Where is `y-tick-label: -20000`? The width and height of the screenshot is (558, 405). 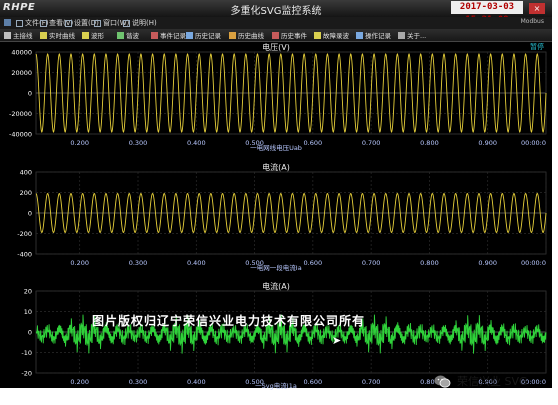
y-tick-label: -20000 is located at coordinates (20, 114).